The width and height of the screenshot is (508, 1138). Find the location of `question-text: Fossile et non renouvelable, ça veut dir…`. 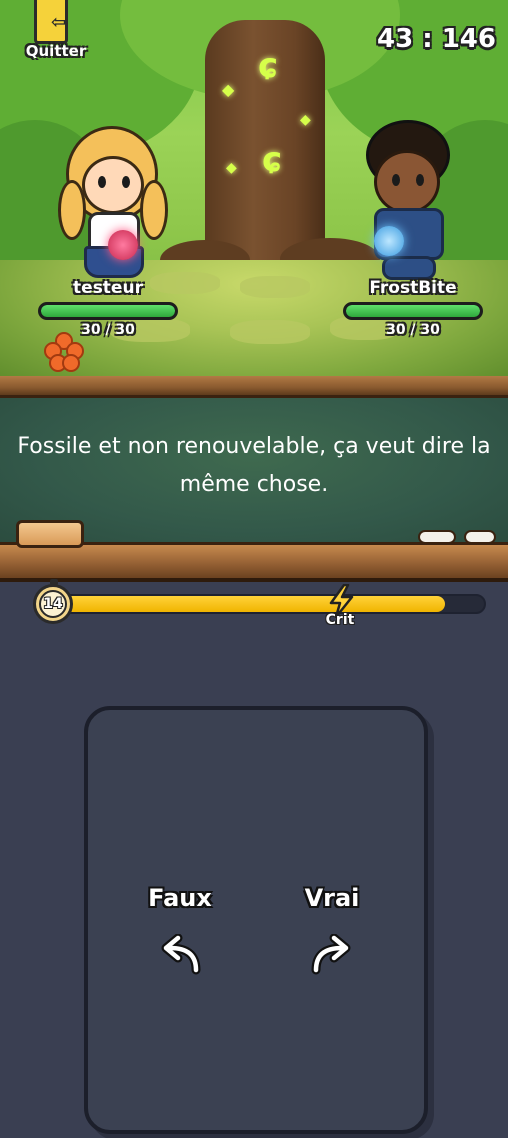

question-text: Fossile et non renouvelable, ça veut dir… is located at coordinates (254, 465).